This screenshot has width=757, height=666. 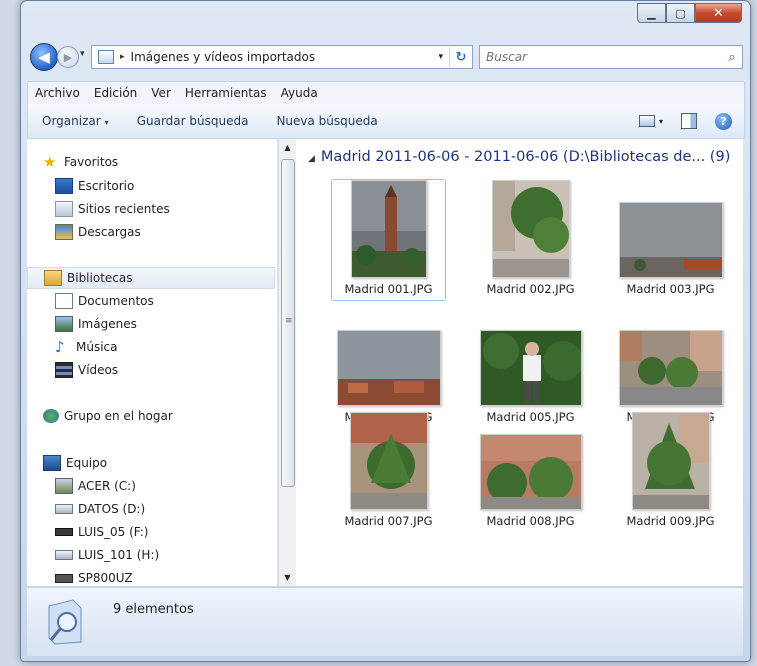 What do you see at coordinates (460, 57) in the screenshot?
I see `refresh-button: ↻` at bounding box center [460, 57].